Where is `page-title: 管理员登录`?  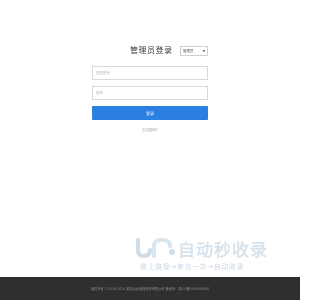 page-title: 管理员登录 is located at coordinates (151, 50).